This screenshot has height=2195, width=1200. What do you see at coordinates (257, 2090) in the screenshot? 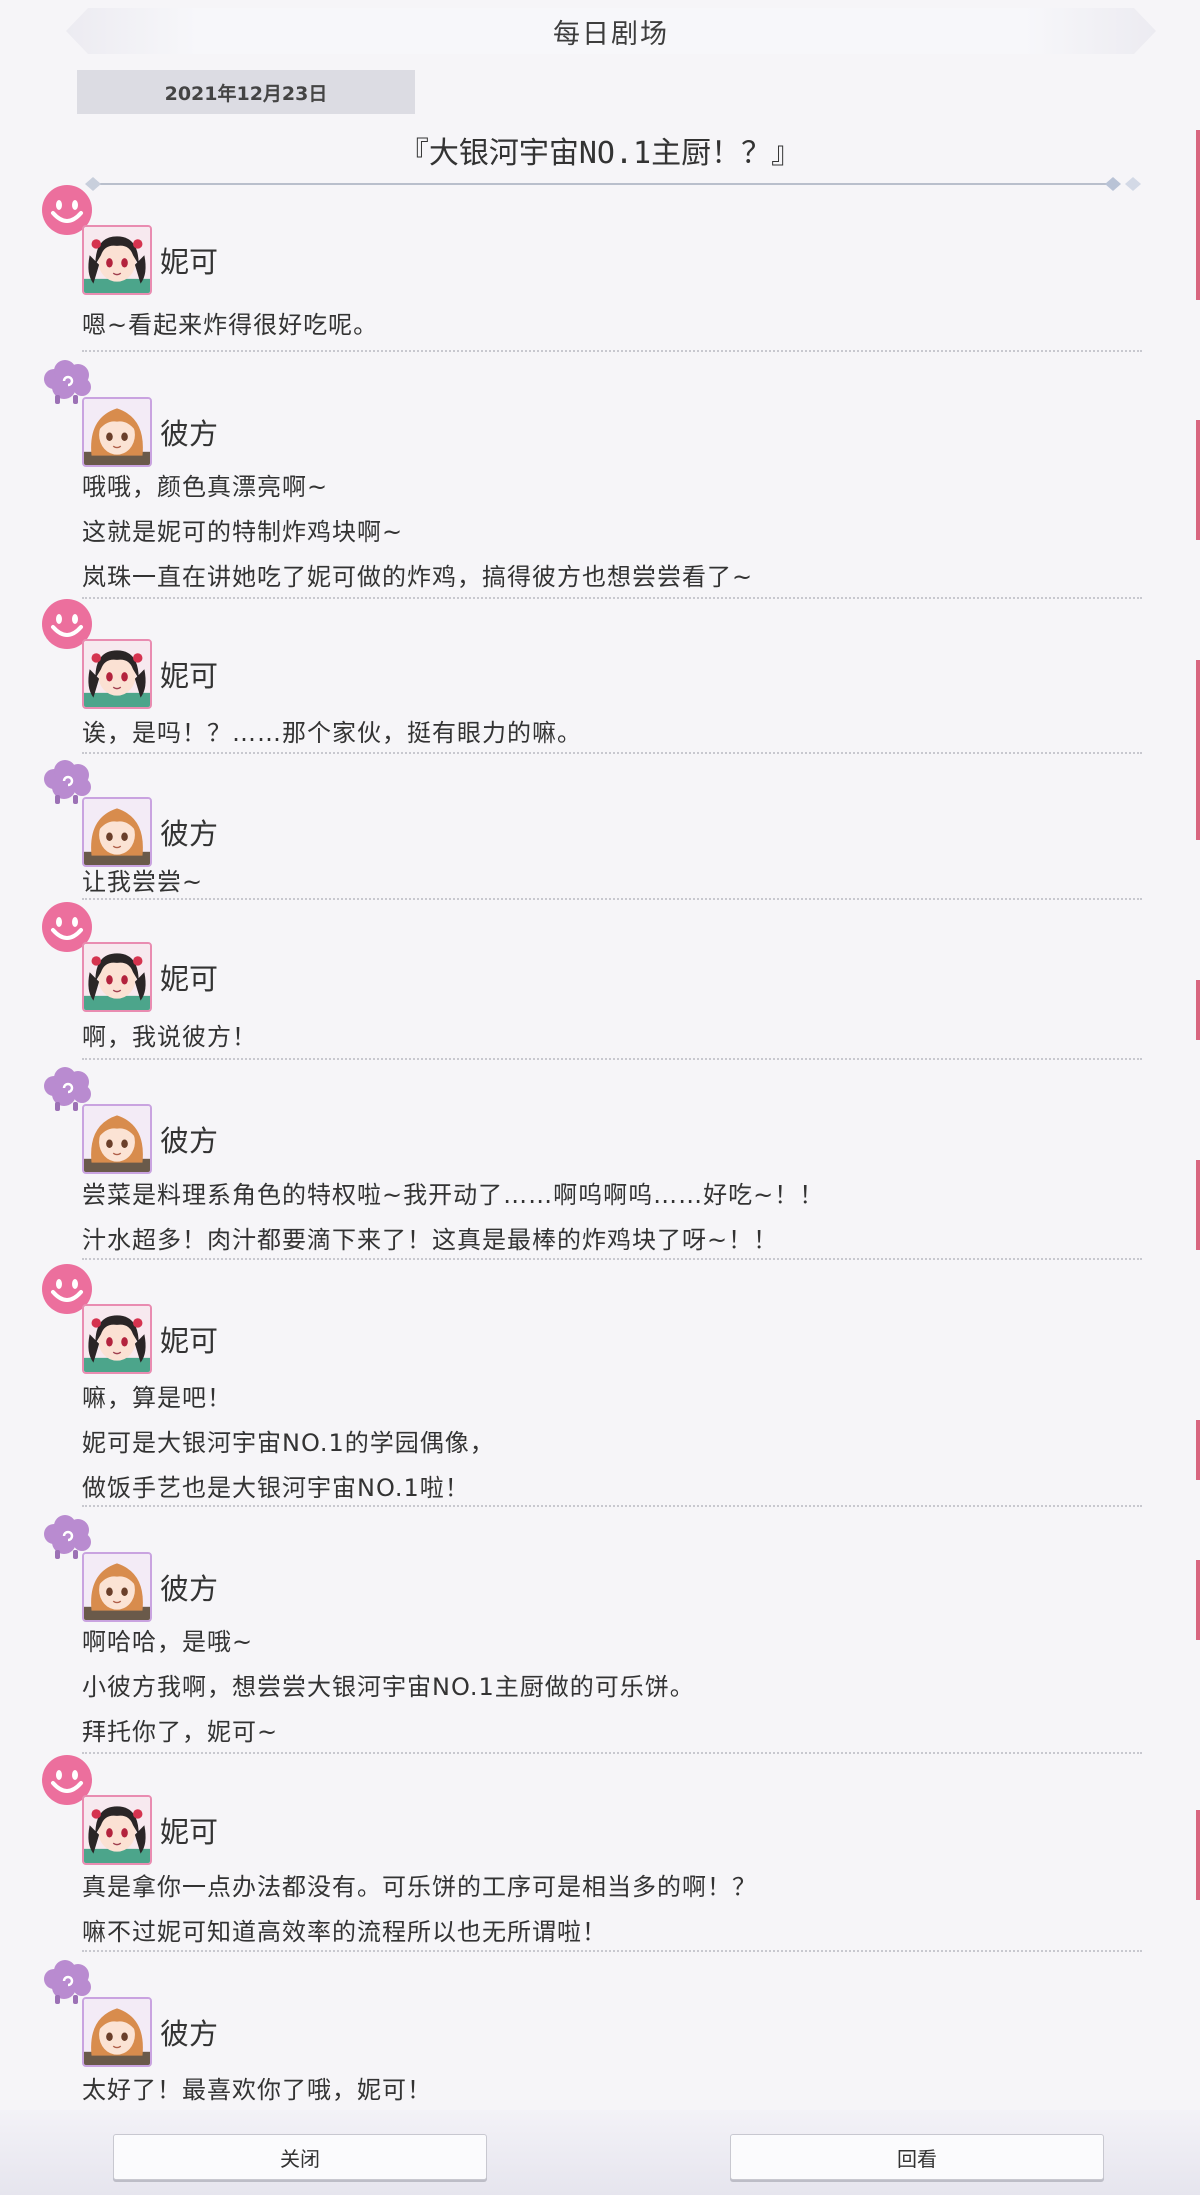
I see `dialogue-line: 太好了！最喜欢你了哦，妮可！` at bounding box center [257, 2090].